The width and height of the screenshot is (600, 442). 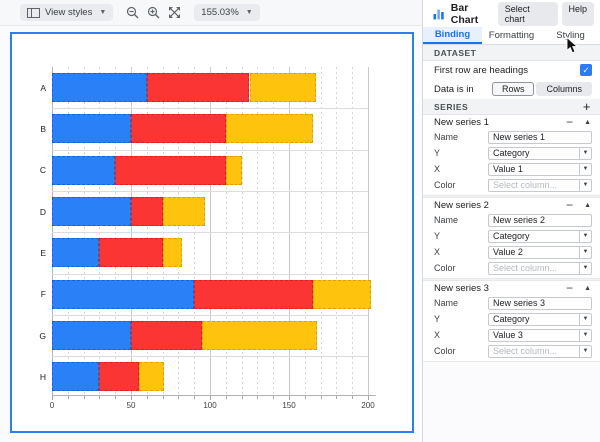 What do you see at coordinates (511, 288) in the screenshot?
I see `series-3-header: New series 3 − ▲` at bounding box center [511, 288].